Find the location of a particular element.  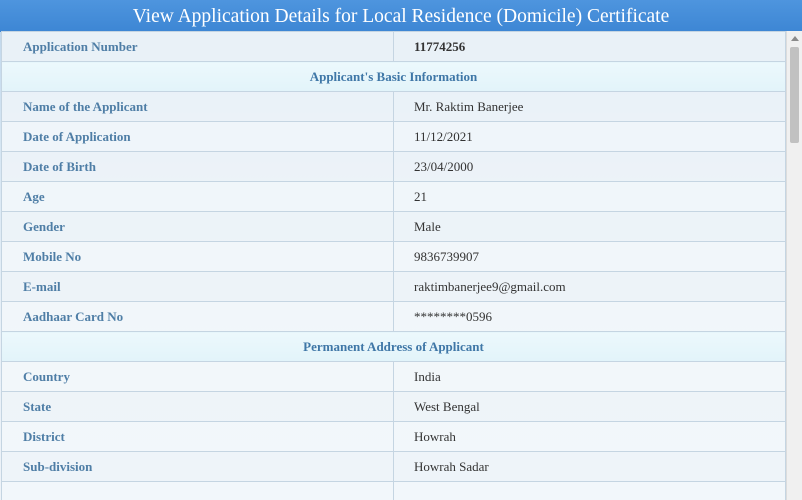

field-label: Aadhaar Card No is located at coordinates (197, 316).